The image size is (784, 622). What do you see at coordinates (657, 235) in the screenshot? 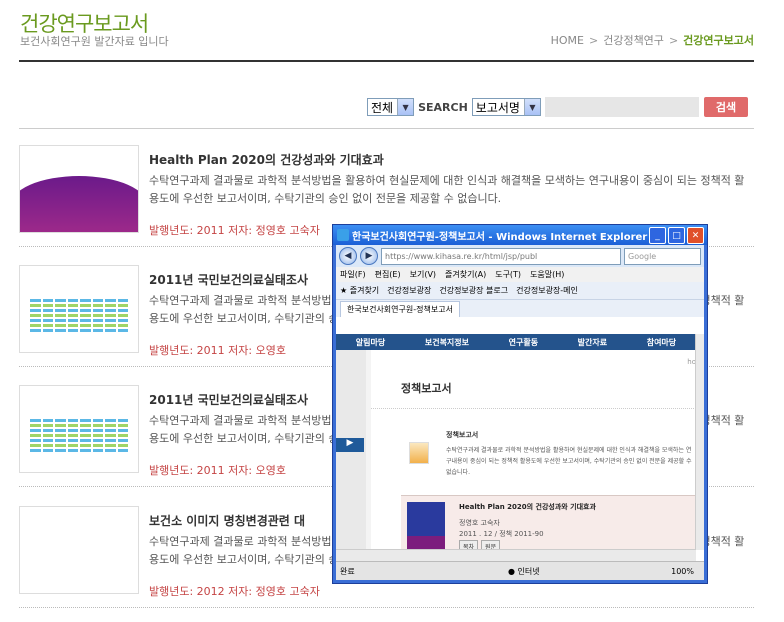
I see `minimize-button: _` at bounding box center [657, 235].